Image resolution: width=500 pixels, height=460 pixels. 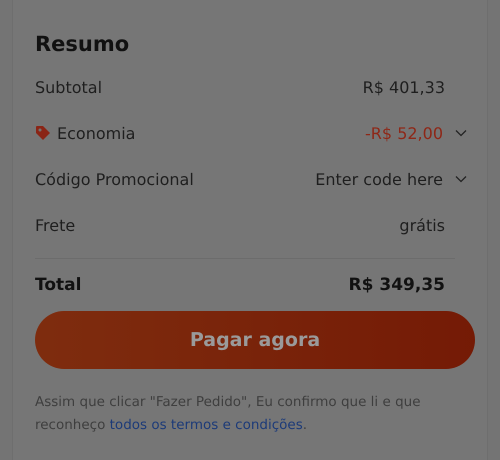 I want to click on total-value: R$ 349,35, so click(x=396, y=285).